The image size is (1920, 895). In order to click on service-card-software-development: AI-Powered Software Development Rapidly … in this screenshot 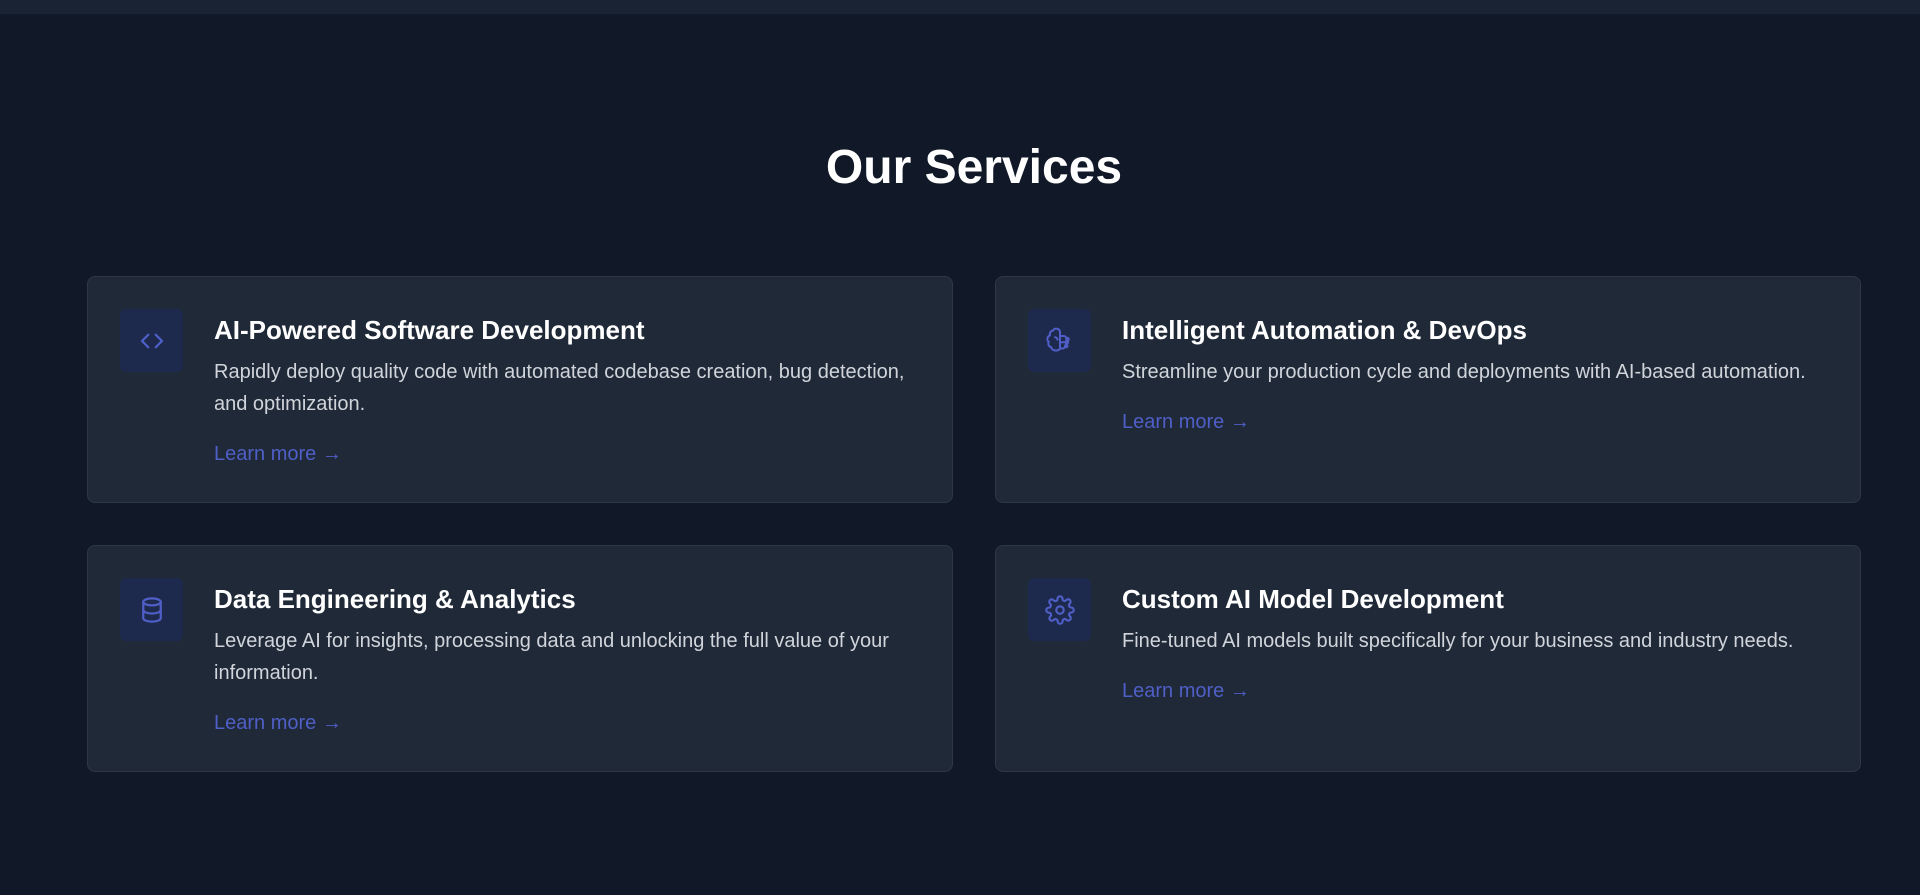, I will do `click(520, 389)`.